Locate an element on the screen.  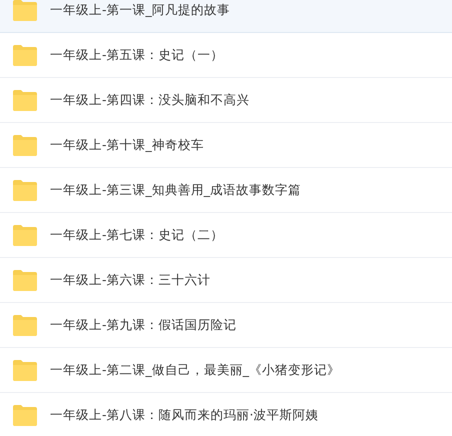
folder-name: 一年级上-第五课：史记（一） is located at coordinates (137, 55).